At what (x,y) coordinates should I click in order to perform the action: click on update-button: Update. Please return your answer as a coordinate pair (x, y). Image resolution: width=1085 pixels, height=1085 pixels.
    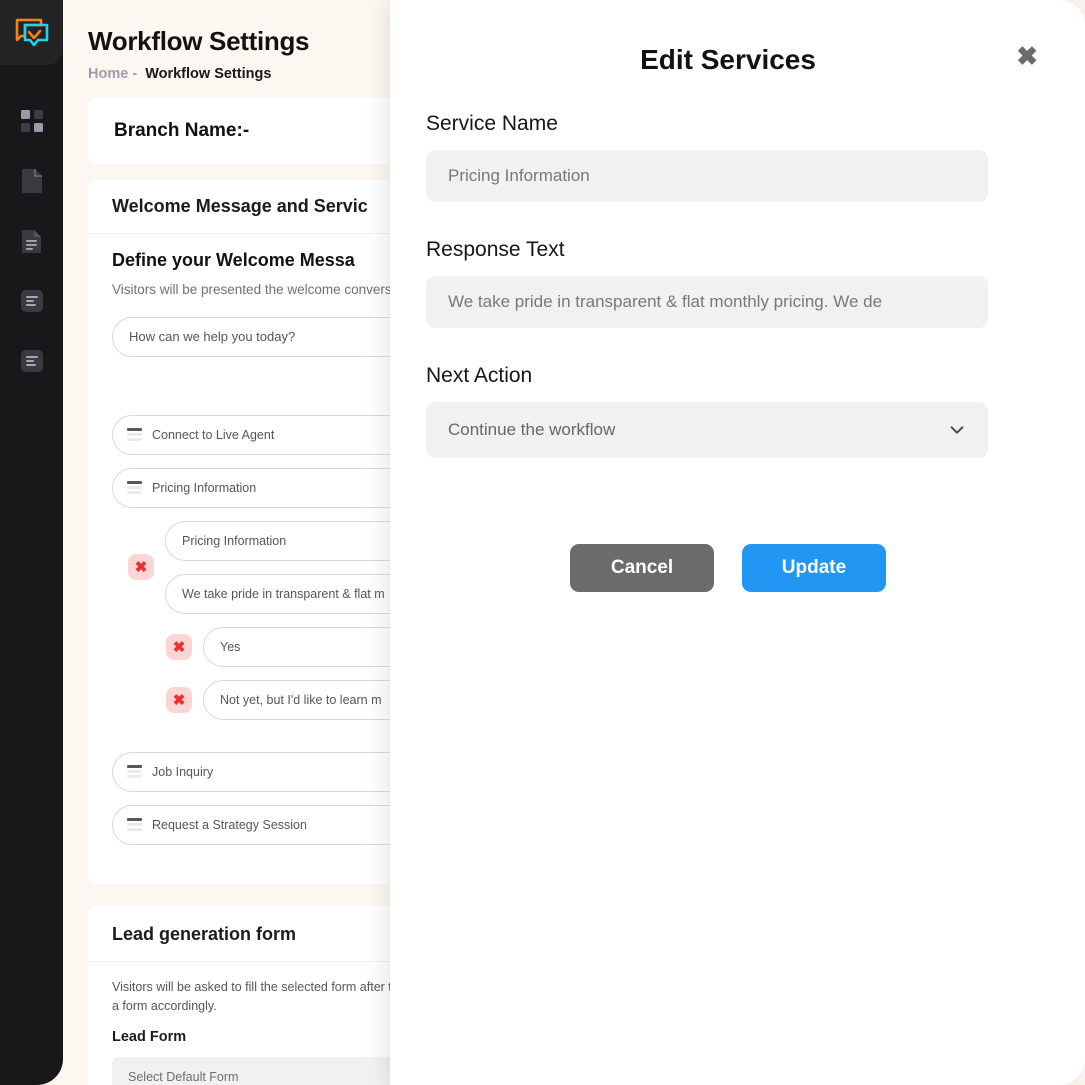
    Looking at the image, I should click on (814, 568).